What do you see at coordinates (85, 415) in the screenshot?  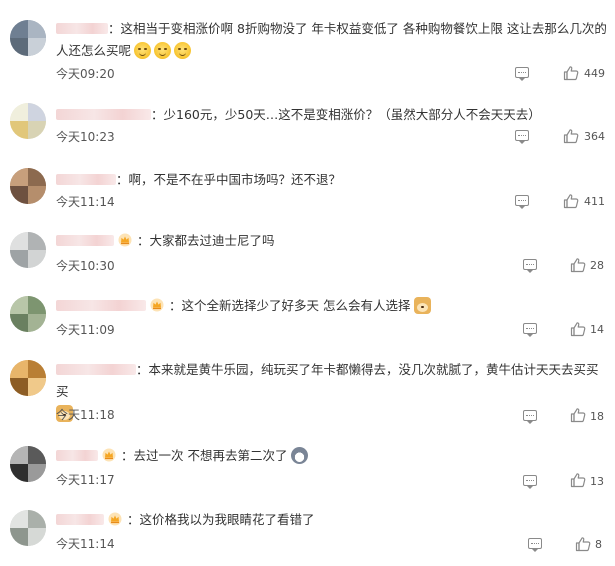 I see `comment-time: 今天11:18` at bounding box center [85, 415].